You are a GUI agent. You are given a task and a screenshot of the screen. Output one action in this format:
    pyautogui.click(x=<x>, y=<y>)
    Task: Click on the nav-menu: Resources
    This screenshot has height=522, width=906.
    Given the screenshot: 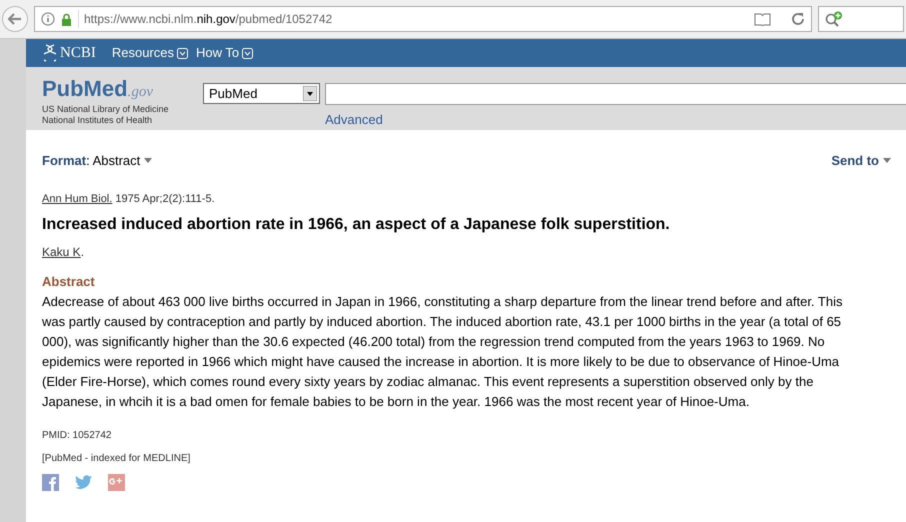 What is the action you would take?
    pyautogui.click(x=150, y=53)
    